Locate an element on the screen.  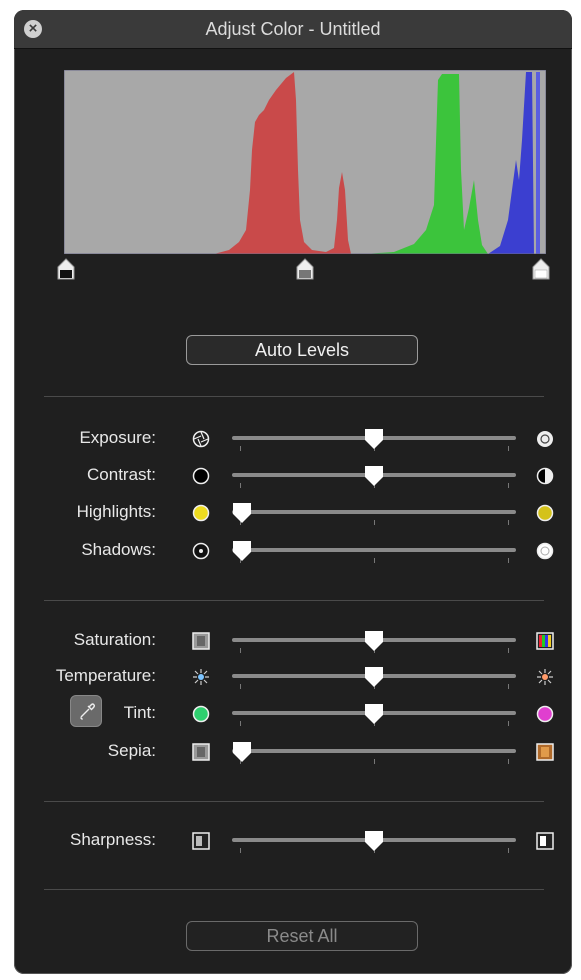
histogram-blue-spike is located at coordinates (538, 163).